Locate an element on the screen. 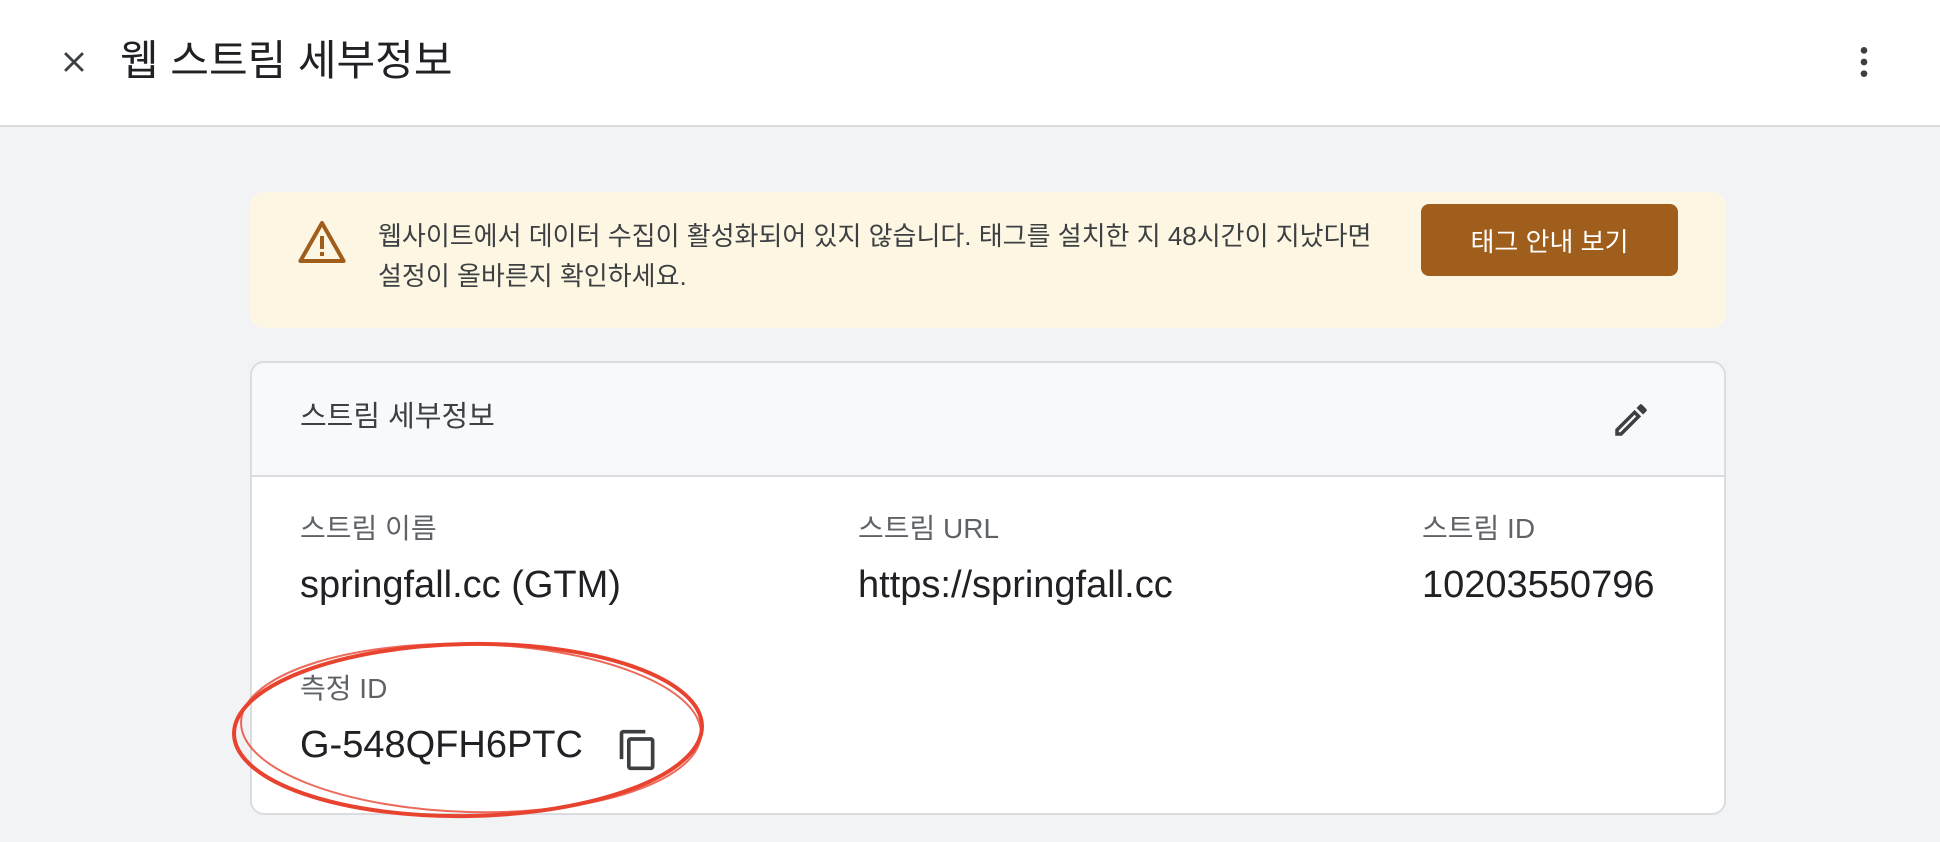 This screenshot has width=1940, height=842. stream-id-value: 10203550796 is located at coordinates (1538, 585).